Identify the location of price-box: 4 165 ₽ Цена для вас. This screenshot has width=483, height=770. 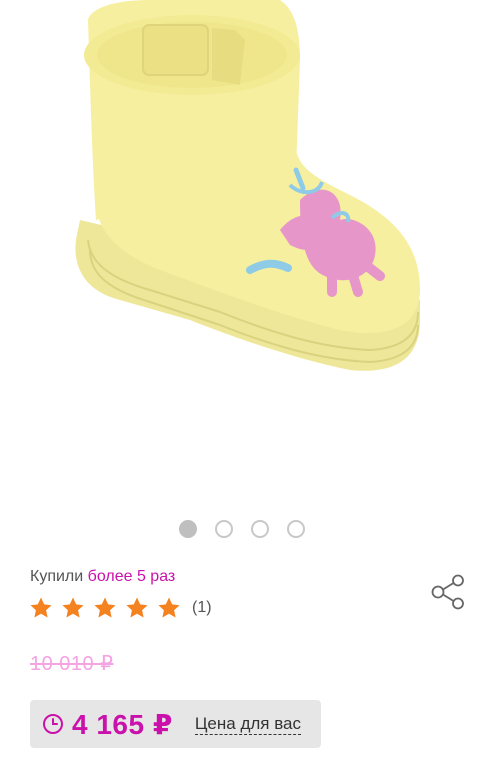
(175, 724).